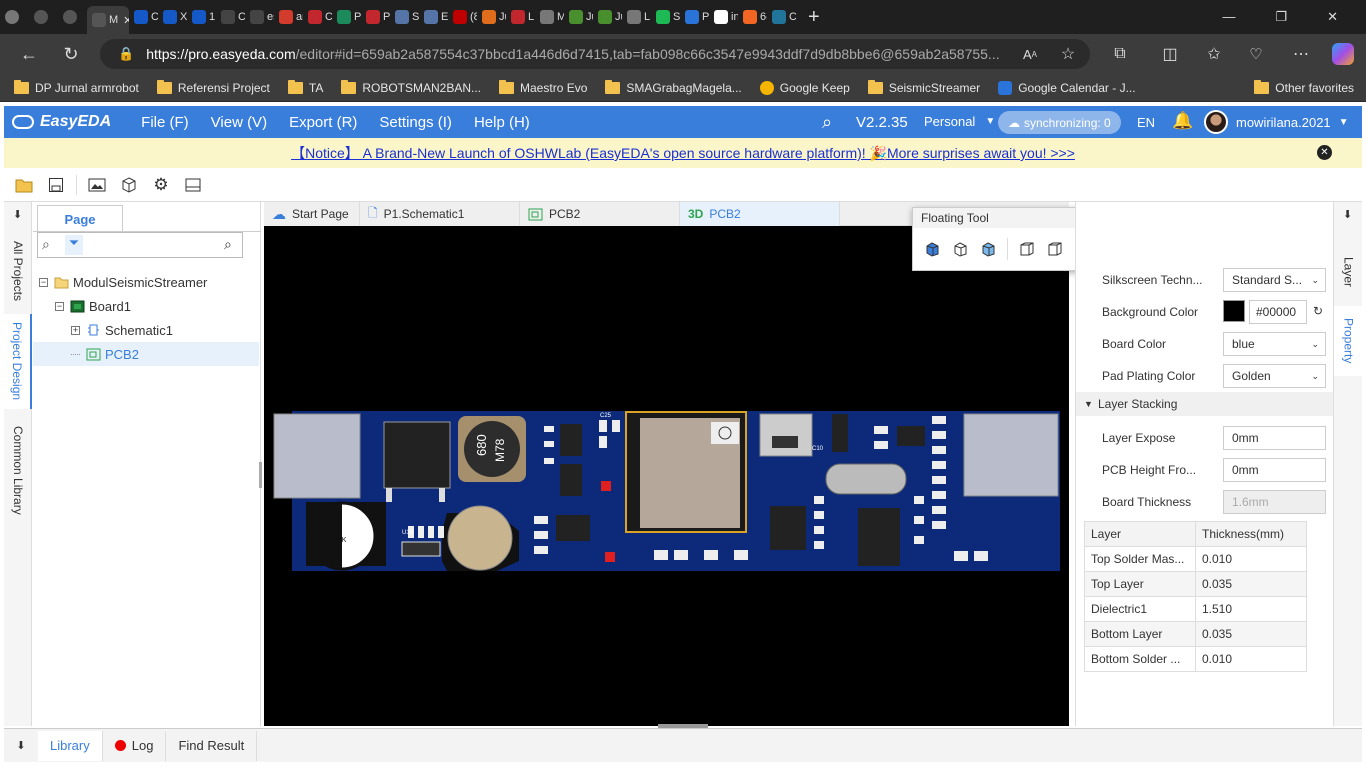 Image resolution: width=1366 pixels, height=768 pixels. What do you see at coordinates (814, 17) in the screenshot?
I see `new-tab-icon: +` at bounding box center [814, 17].